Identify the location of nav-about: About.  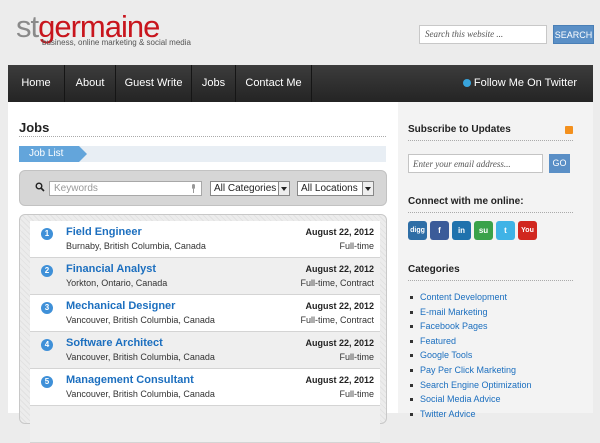
(90, 83).